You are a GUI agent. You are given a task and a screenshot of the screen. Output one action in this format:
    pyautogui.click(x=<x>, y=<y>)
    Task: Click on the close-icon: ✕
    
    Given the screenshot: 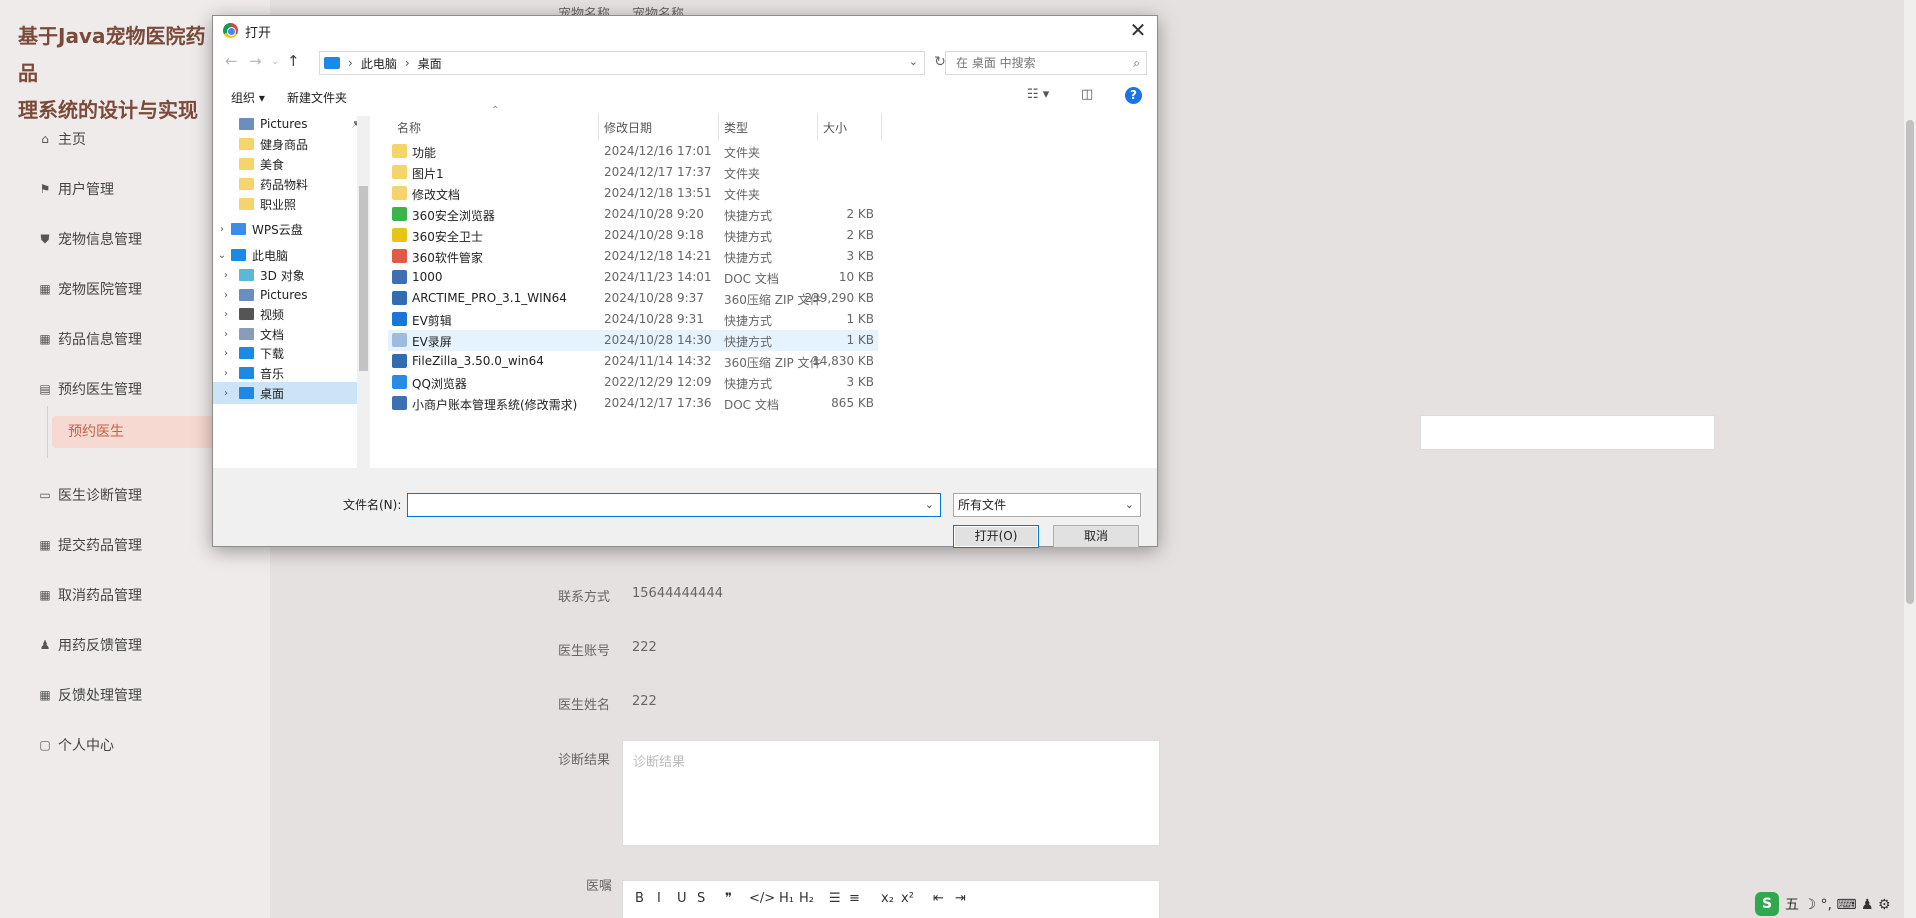 What is the action you would take?
    pyautogui.click(x=1138, y=30)
    